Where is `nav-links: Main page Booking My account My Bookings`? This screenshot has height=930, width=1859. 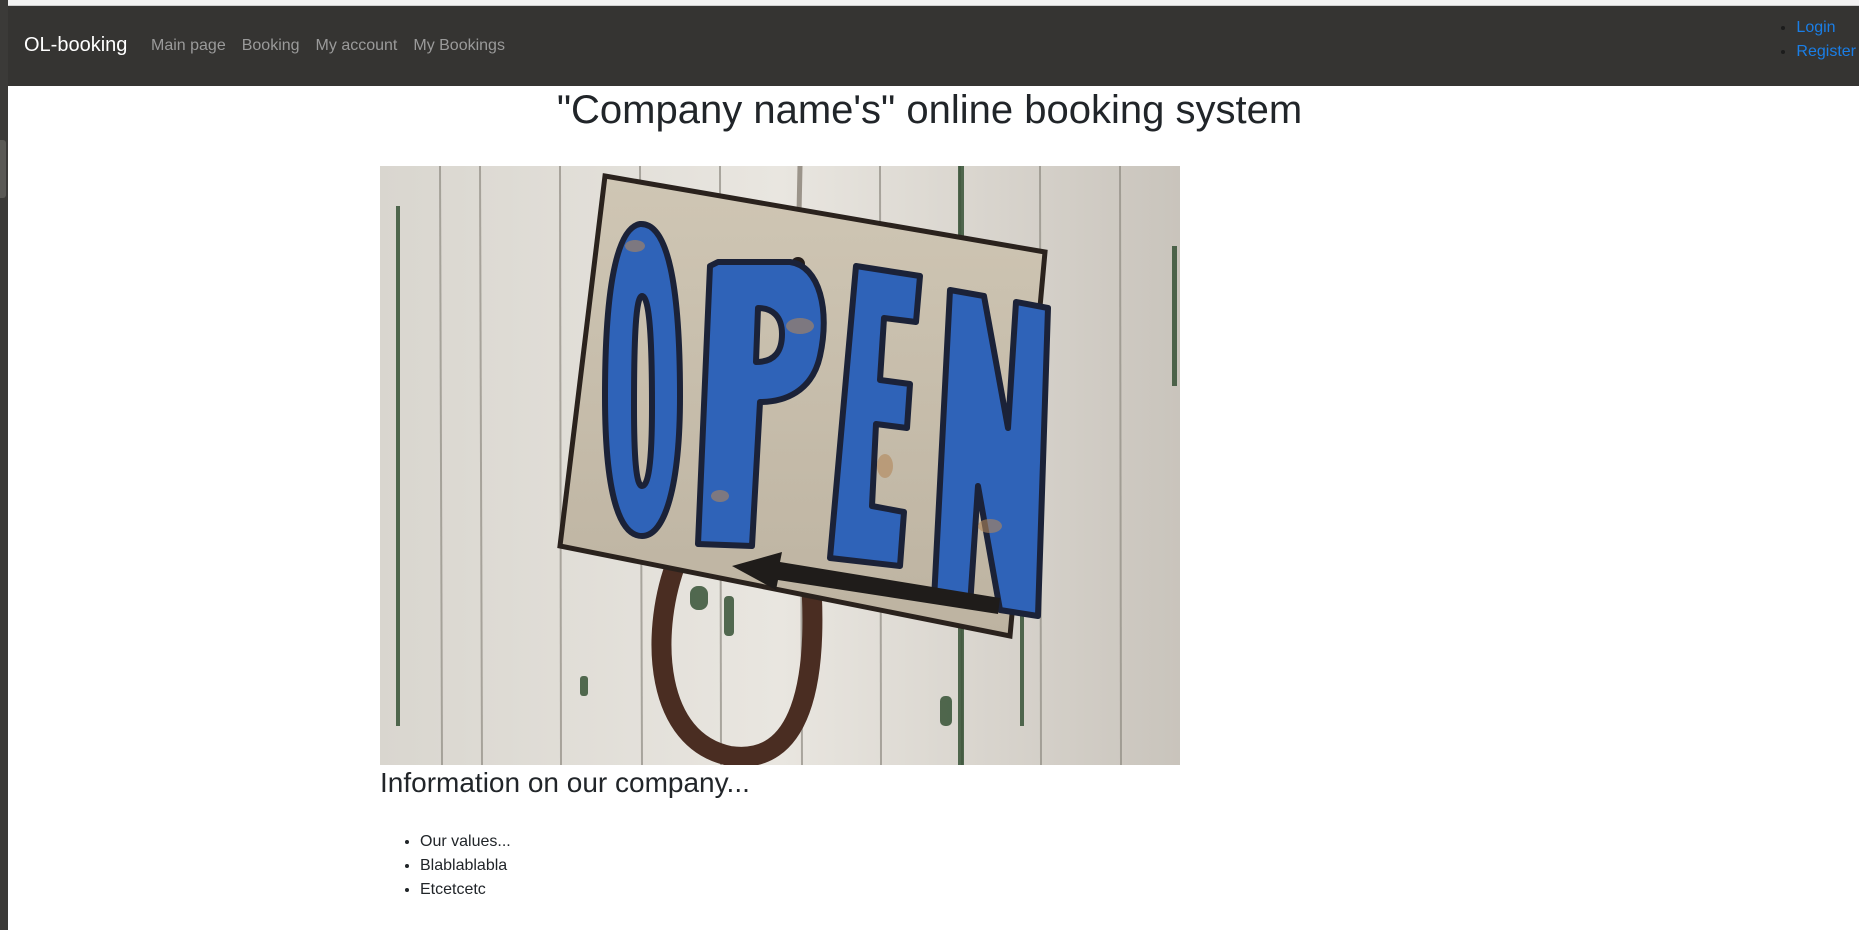
nav-links: Main page Booking My account My Bookings is located at coordinates (336, 46).